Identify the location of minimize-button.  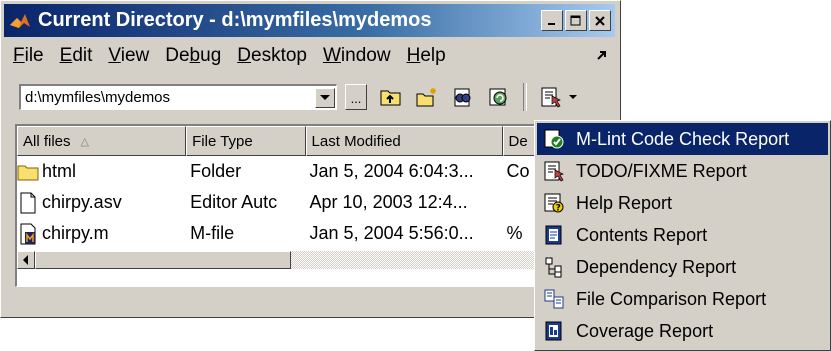
(552, 20).